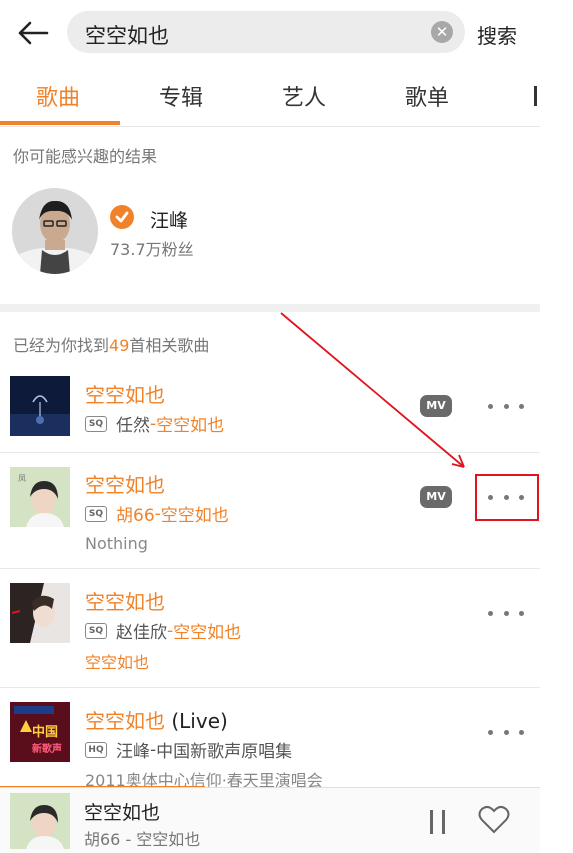  Describe the element at coordinates (270, 308) in the screenshot. I see `section-divider` at that location.